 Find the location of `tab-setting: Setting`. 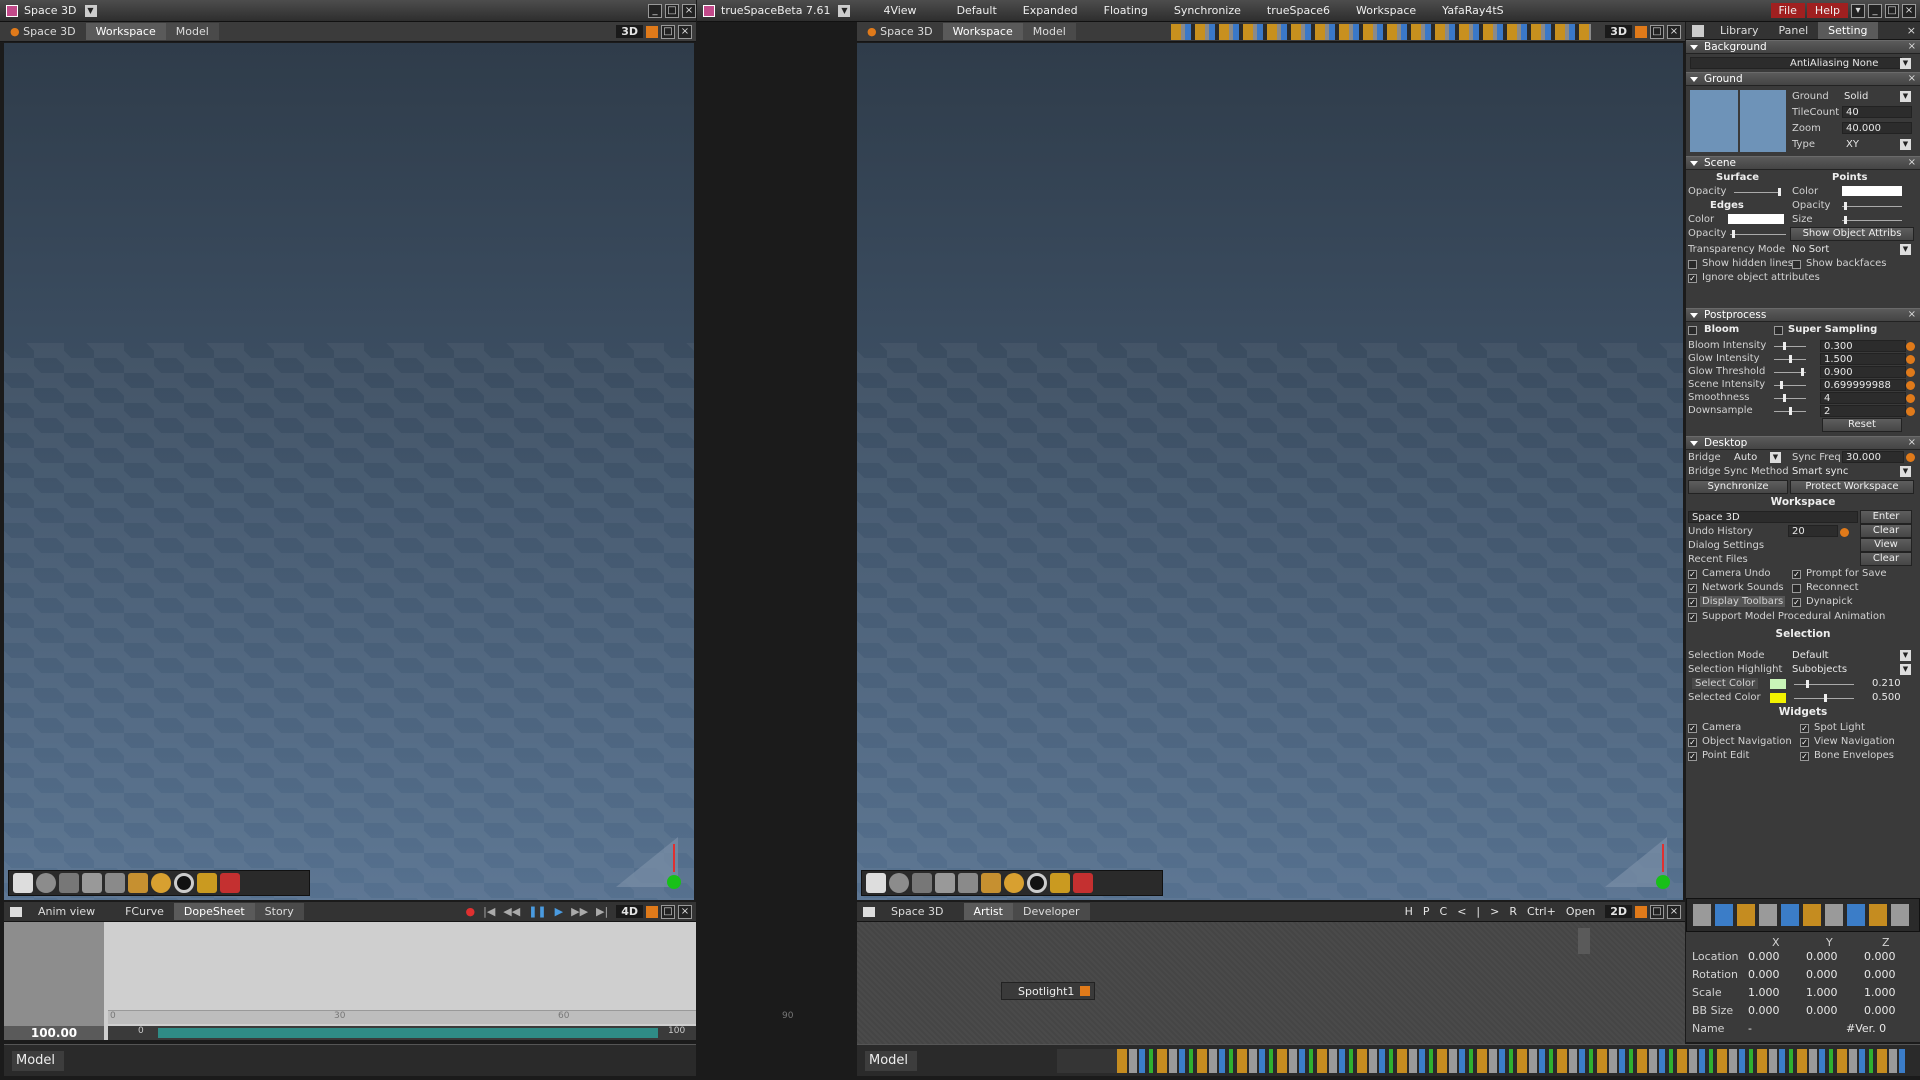

tab-setting: Setting is located at coordinates (1848, 30).